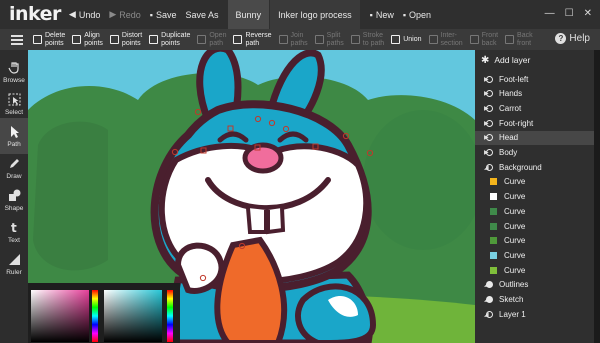 The height and width of the screenshot is (343, 600). What do you see at coordinates (17, 39) in the screenshot?
I see `hamburger-menu-icon` at bounding box center [17, 39].